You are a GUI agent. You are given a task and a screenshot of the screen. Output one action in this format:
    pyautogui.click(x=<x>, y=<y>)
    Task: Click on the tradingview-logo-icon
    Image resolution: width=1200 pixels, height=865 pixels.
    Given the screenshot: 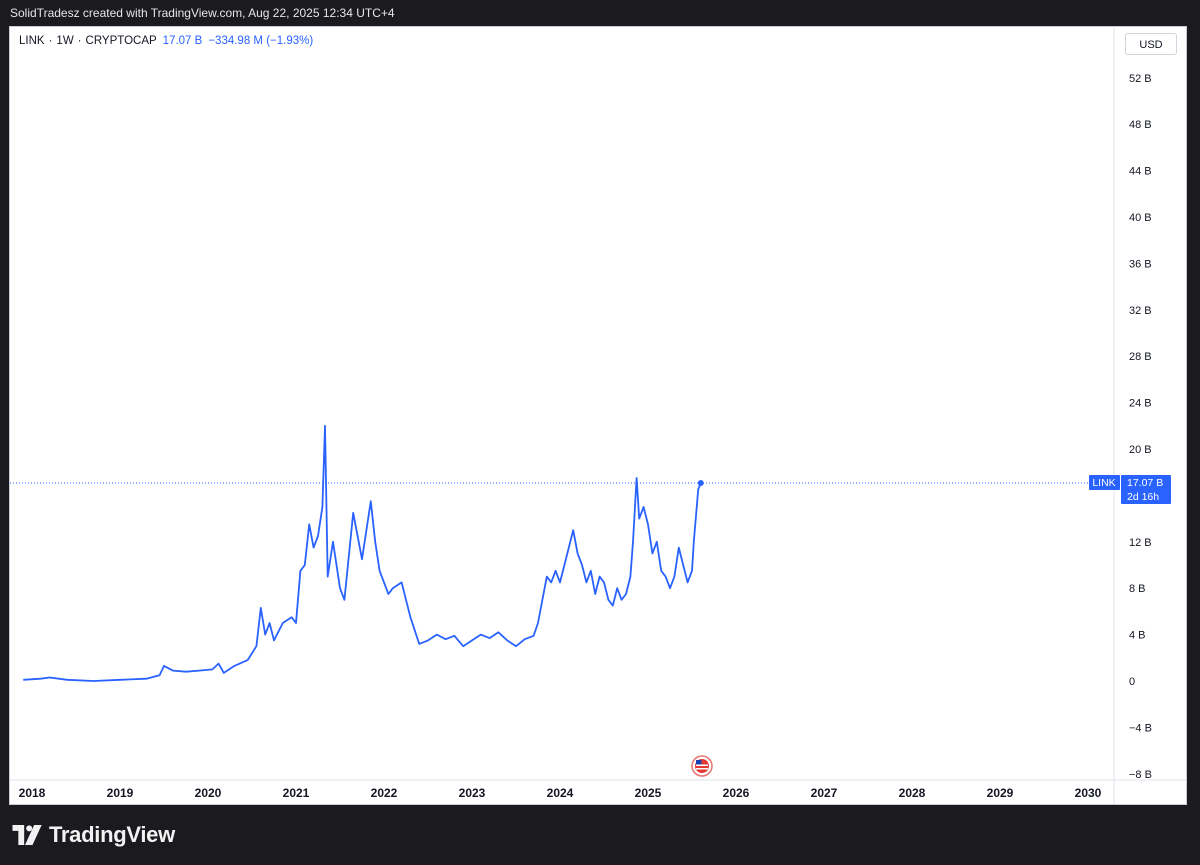 What is the action you would take?
    pyautogui.click(x=27, y=835)
    